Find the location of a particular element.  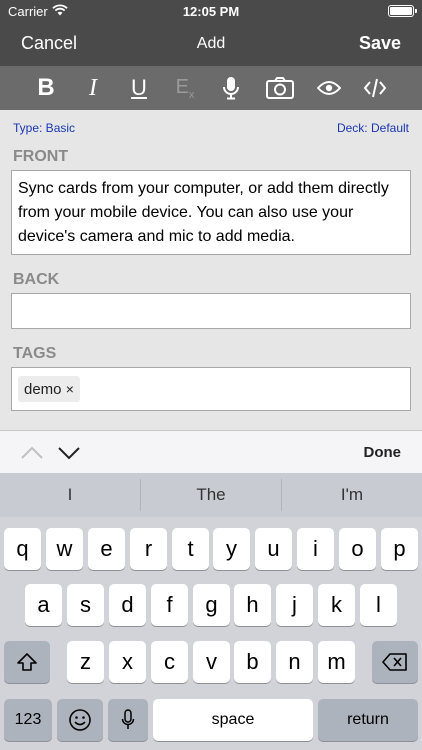

underline-button: U is located at coordinates (139, 88).